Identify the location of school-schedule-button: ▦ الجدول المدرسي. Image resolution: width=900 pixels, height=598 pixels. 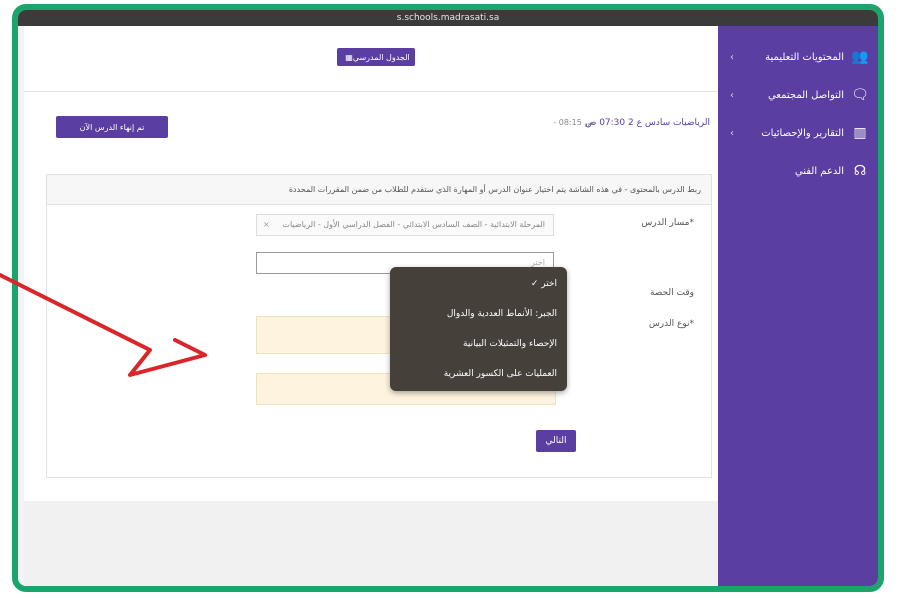
(376, 57).